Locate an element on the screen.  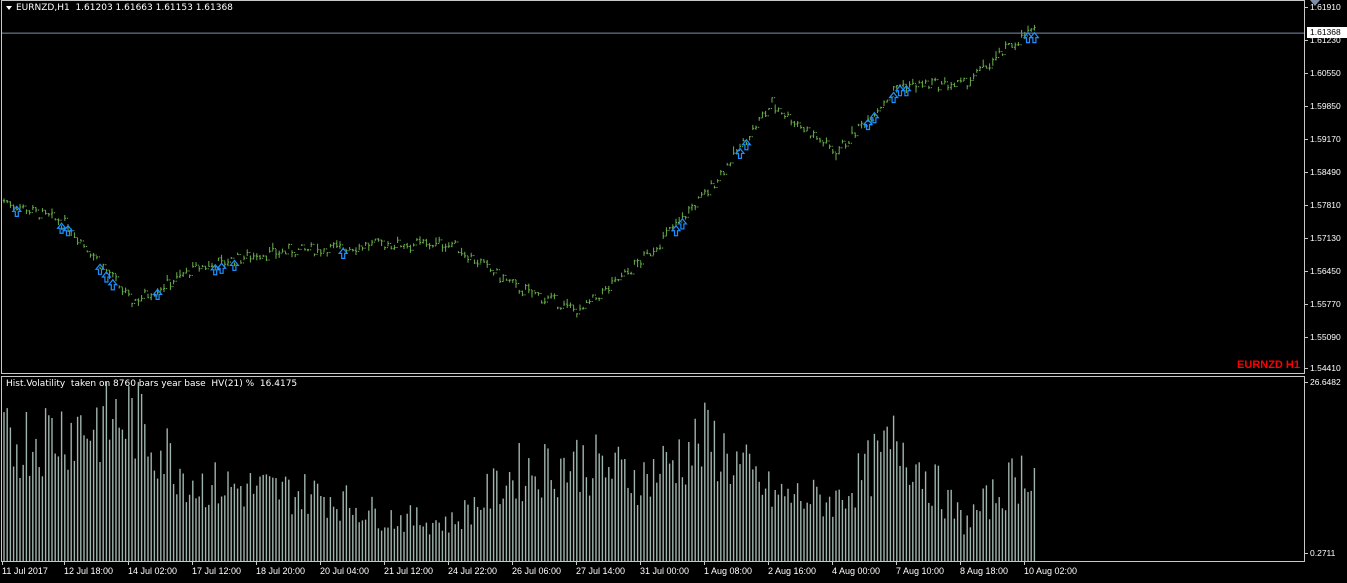
symbol-corner-label: EURNZD H1 is located at coordinates (1268, 365).